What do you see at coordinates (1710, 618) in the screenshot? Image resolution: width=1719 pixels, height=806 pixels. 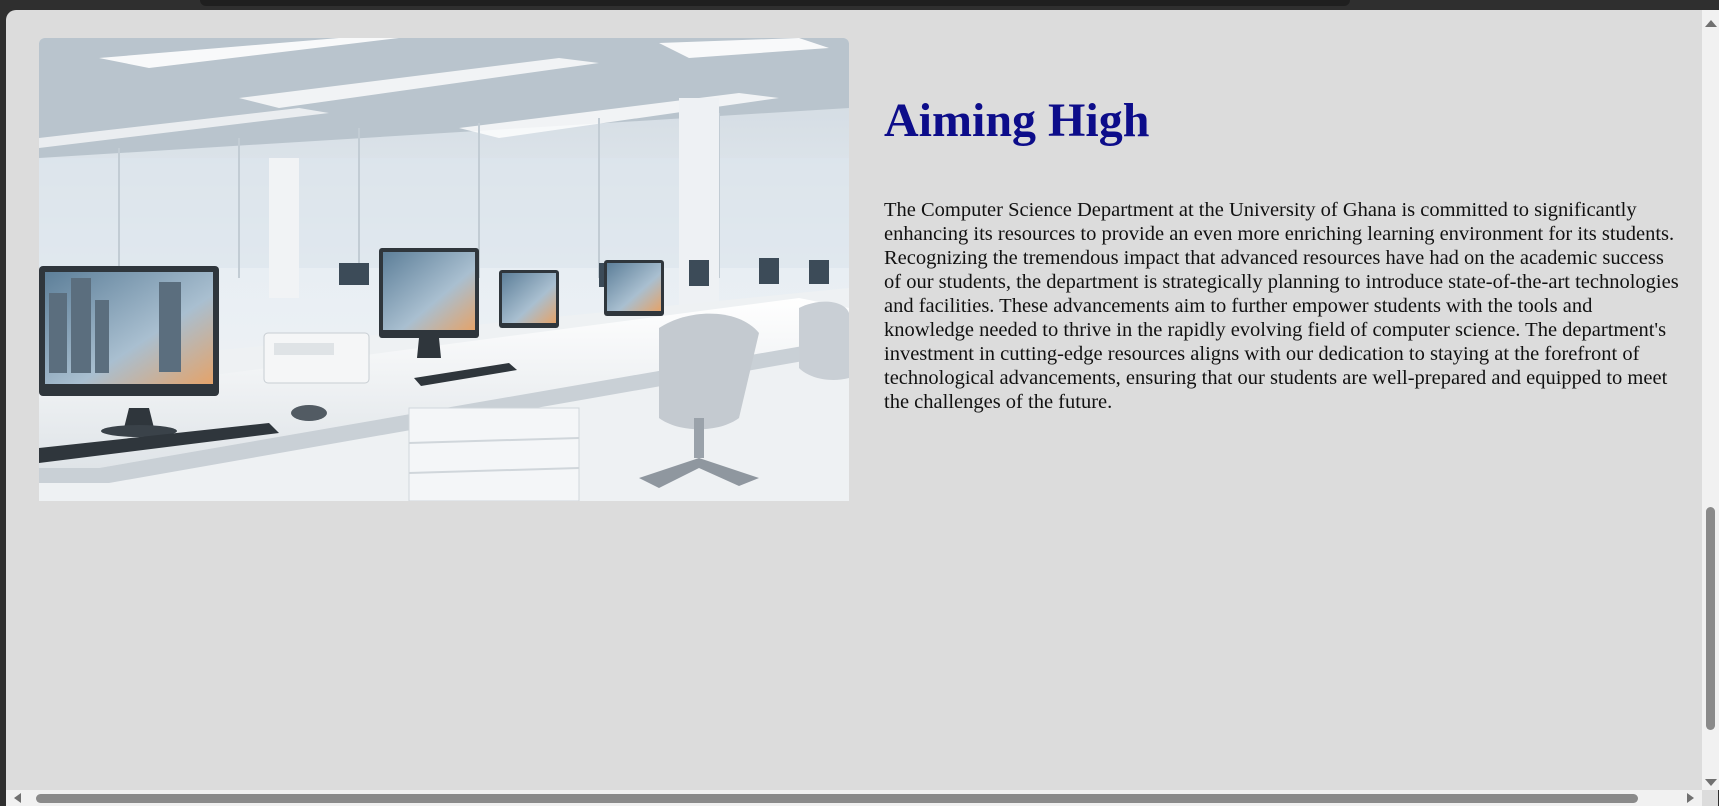 I see `vertical-scroll-thumb` at bounding box center [1710, 618].